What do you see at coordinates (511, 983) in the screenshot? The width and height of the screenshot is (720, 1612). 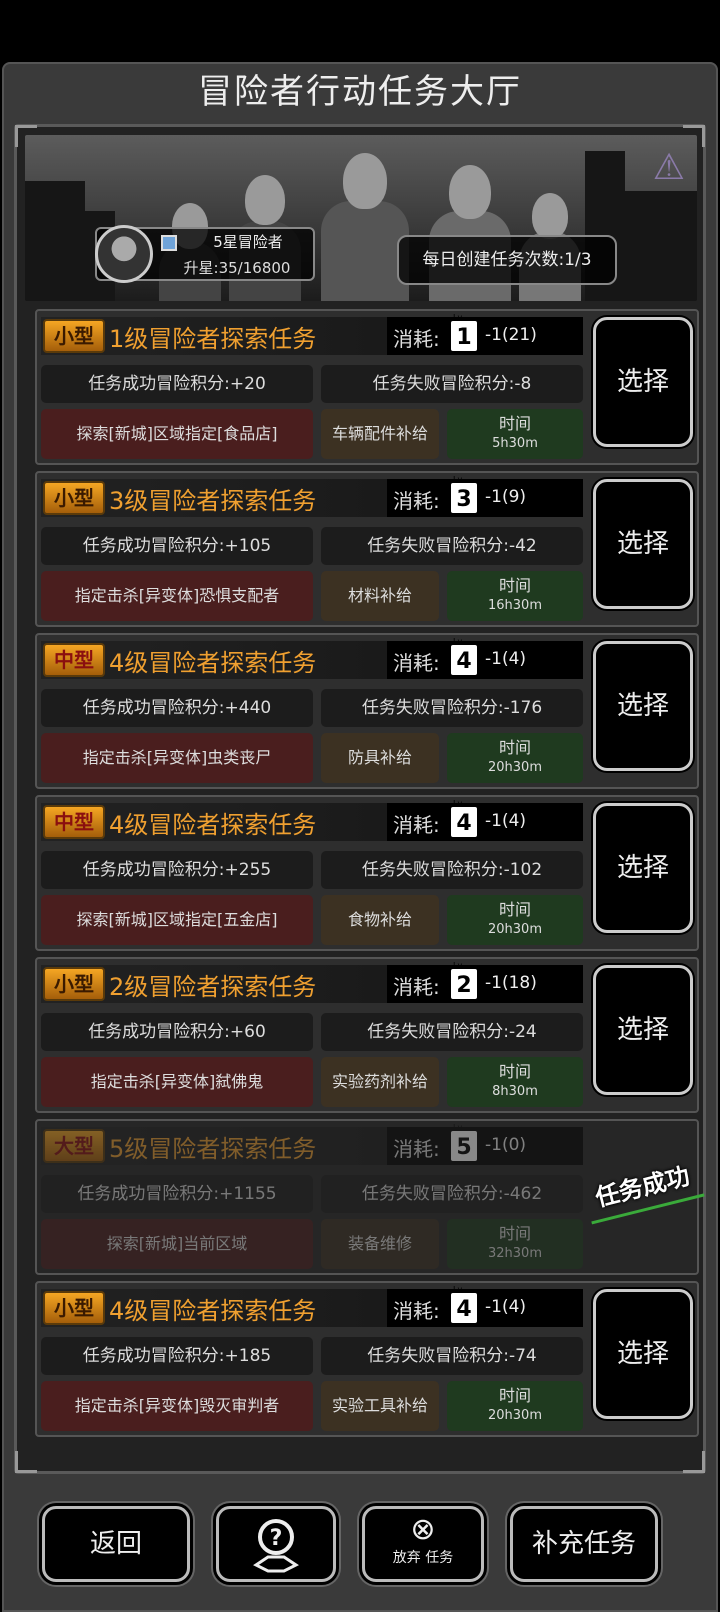 I see `cost-value: -1(18)` at bounding box center [511, 983].